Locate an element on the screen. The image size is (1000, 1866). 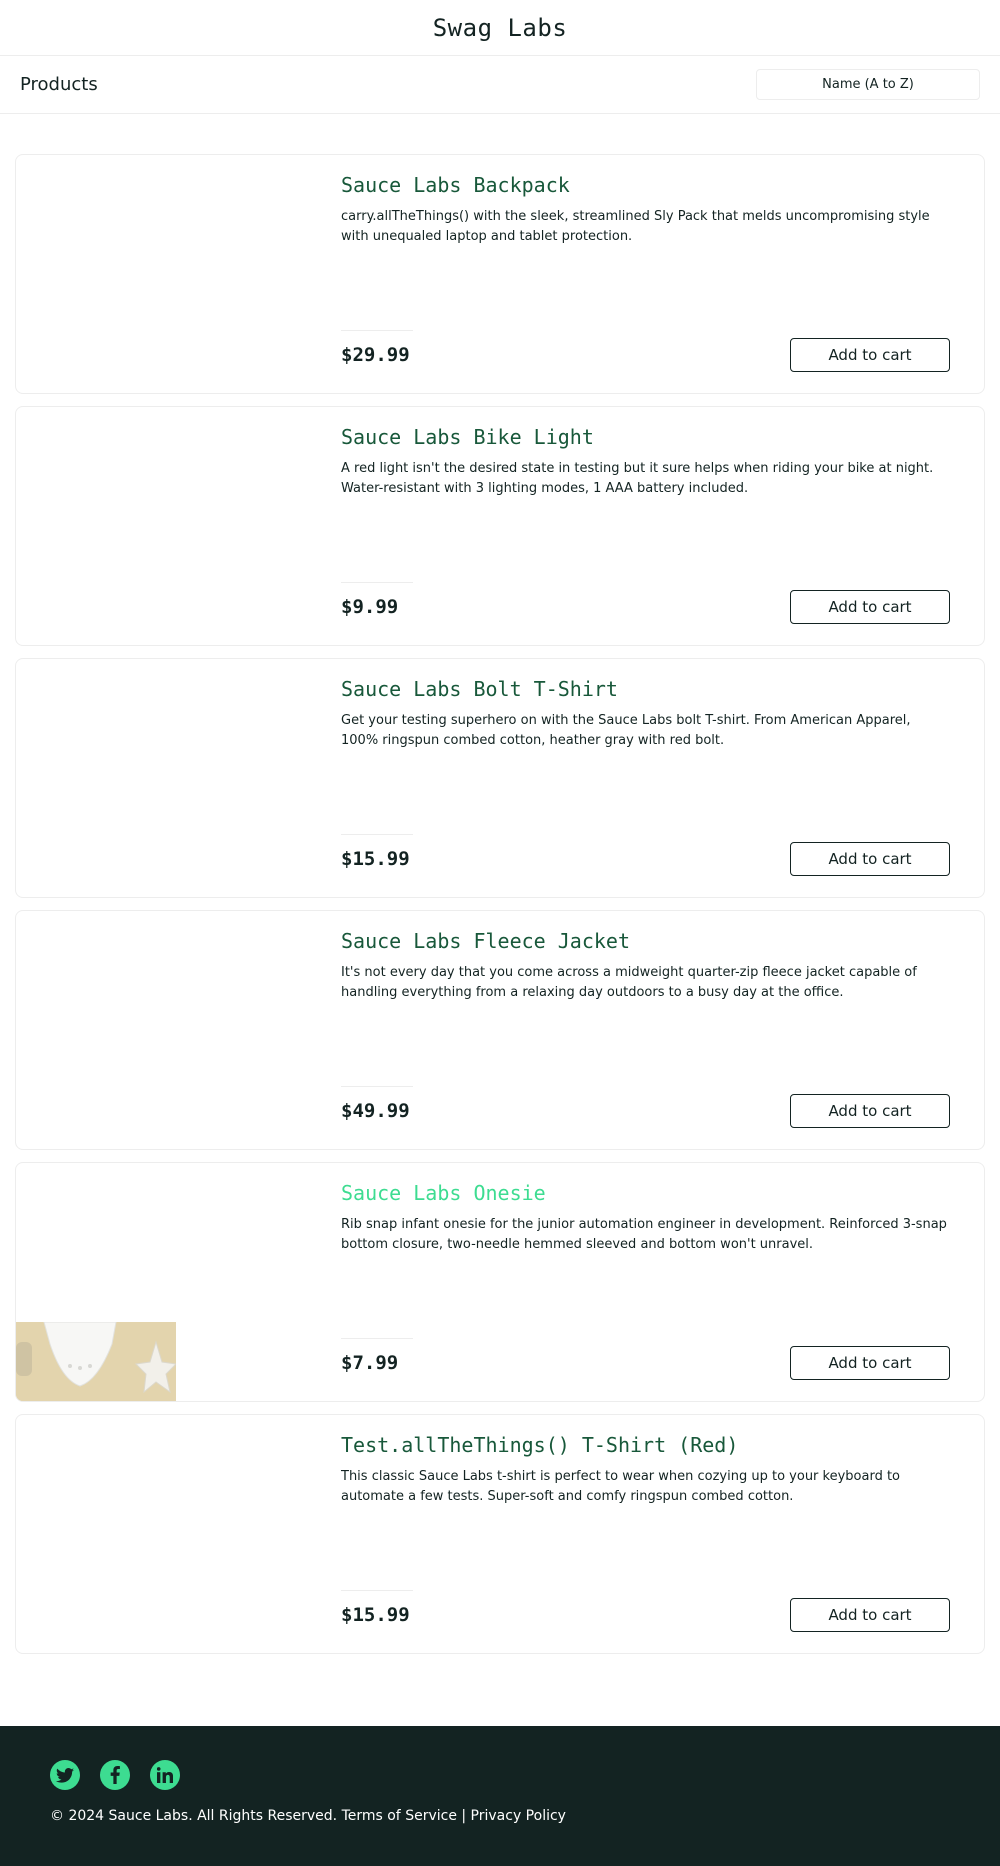
onesie-photo is located at coordinates (96, 1361).